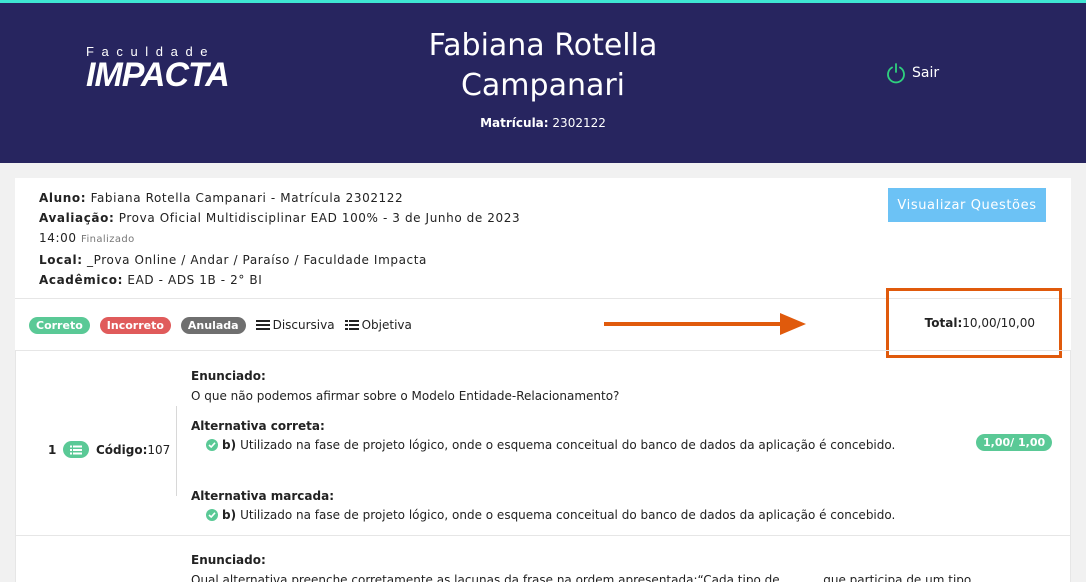 This screenshot has width=1086, height=582. What do you see at coordinates (77, 218) in the screenshot?
I see `avaliacao-label: Avaliação:` at bounding box center [77, 218].